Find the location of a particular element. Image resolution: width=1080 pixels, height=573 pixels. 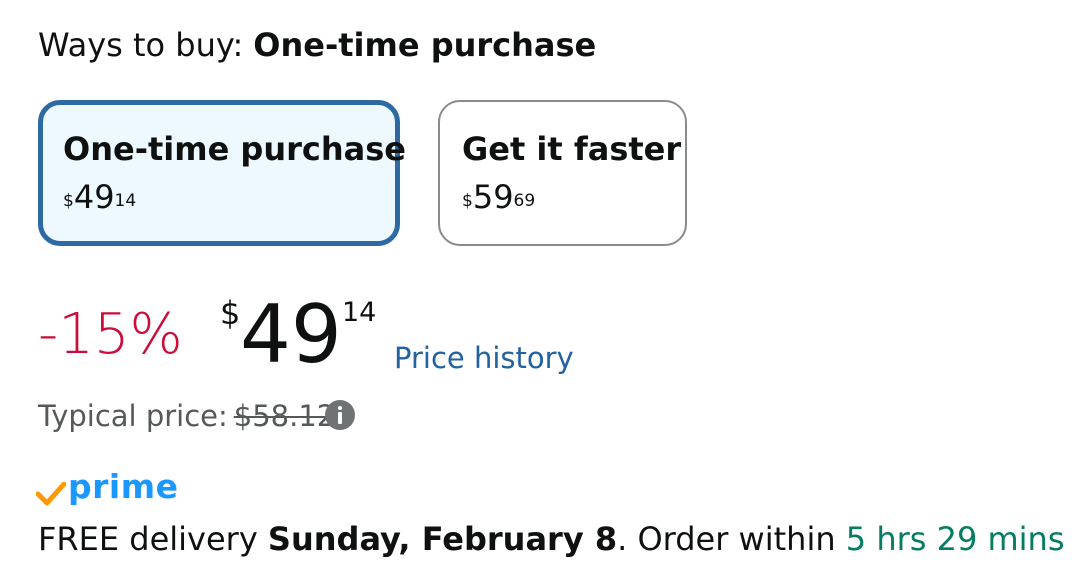

price-whole: 59 is located at coordinates (493, 197).